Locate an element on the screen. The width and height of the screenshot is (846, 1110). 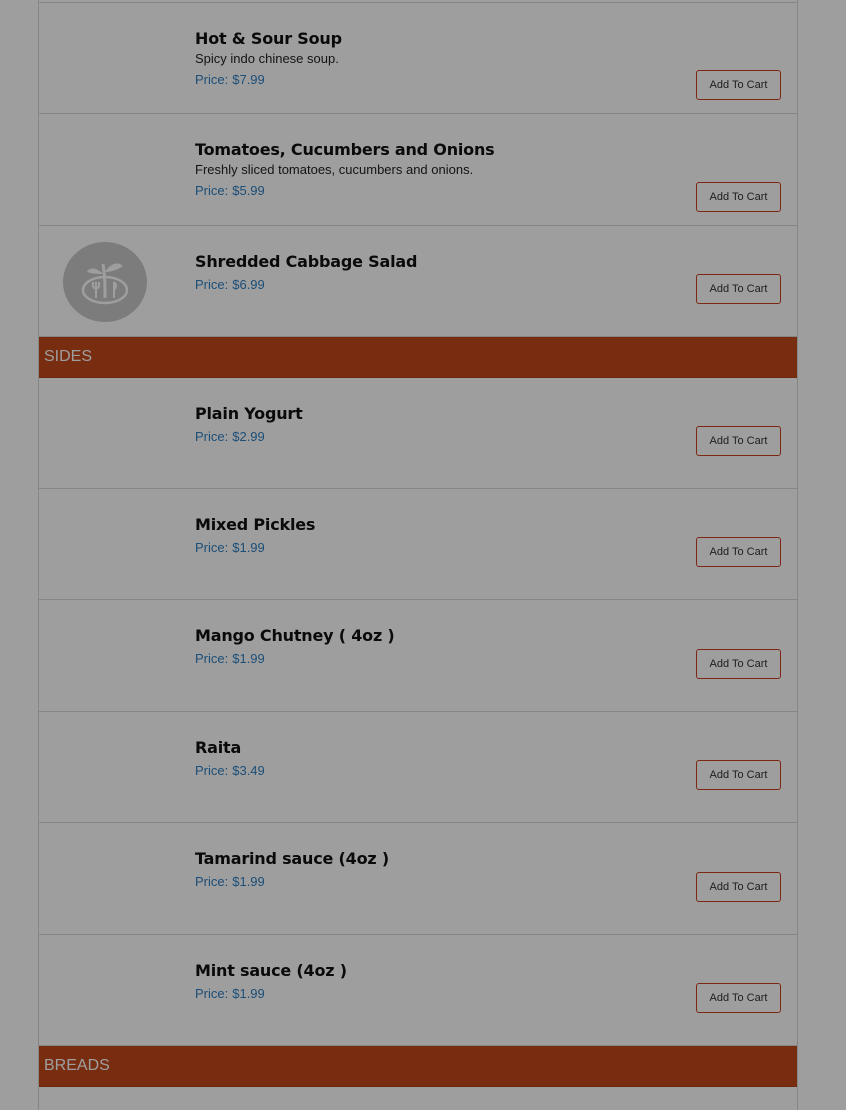
price-value: $5.99 is located at coordinates (248, 190).